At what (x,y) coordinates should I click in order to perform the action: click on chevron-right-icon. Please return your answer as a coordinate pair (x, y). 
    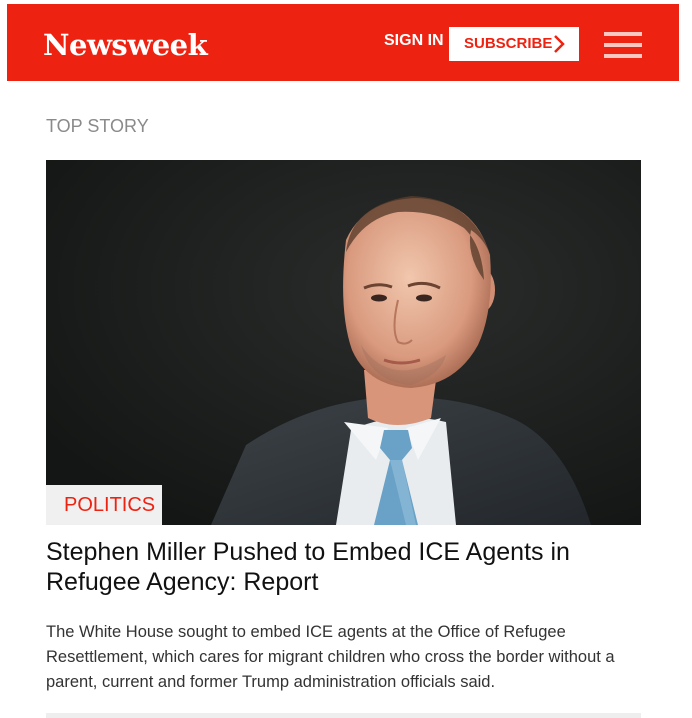
    Looking at the image, I should click on (559, 44).